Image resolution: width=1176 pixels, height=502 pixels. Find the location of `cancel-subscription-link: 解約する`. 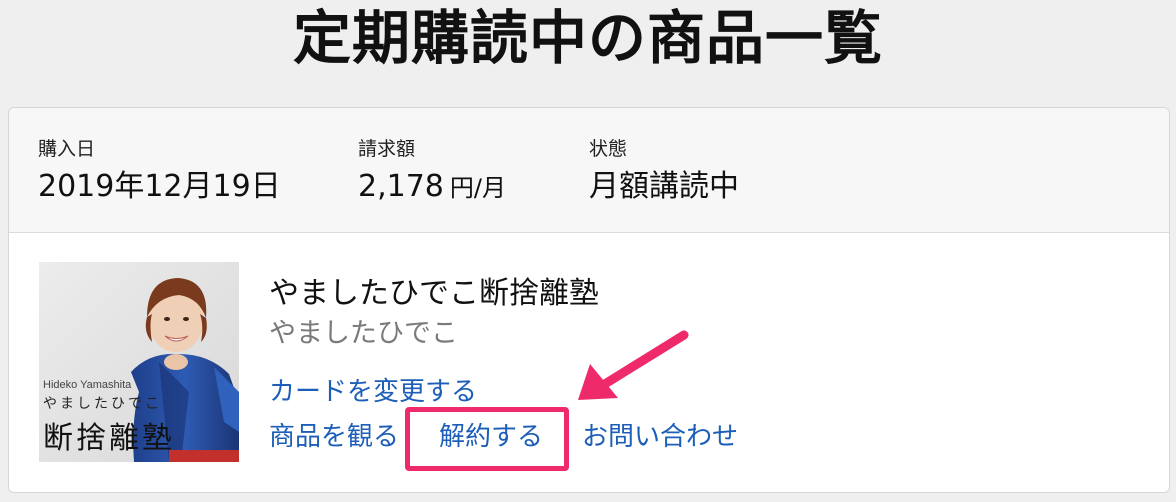

cancel-subscription-link: 解約する is located at coordinates (491, 437).